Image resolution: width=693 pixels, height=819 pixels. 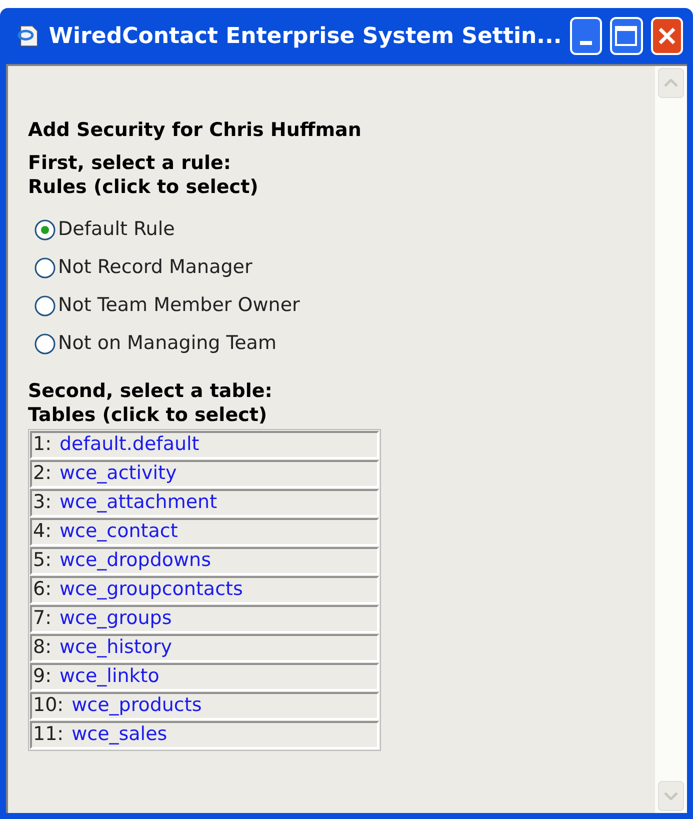 What do you see at coordinates (148, 414) in the screenshot?
I see `section-subtitle: Tables (click to select)` at bounding box center [148, 414].